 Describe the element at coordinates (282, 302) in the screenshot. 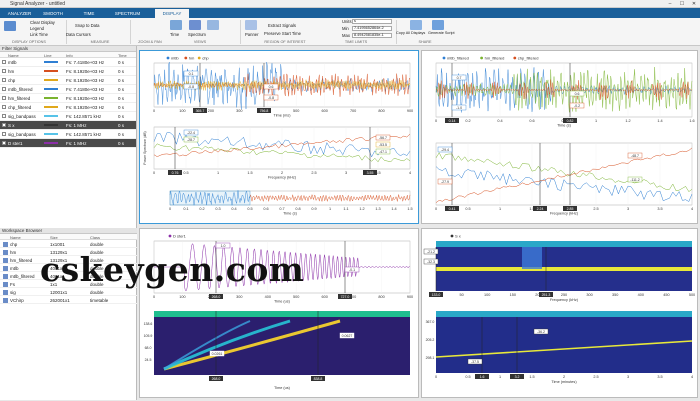

I see `x-axis-label: Time (us)` at that location.